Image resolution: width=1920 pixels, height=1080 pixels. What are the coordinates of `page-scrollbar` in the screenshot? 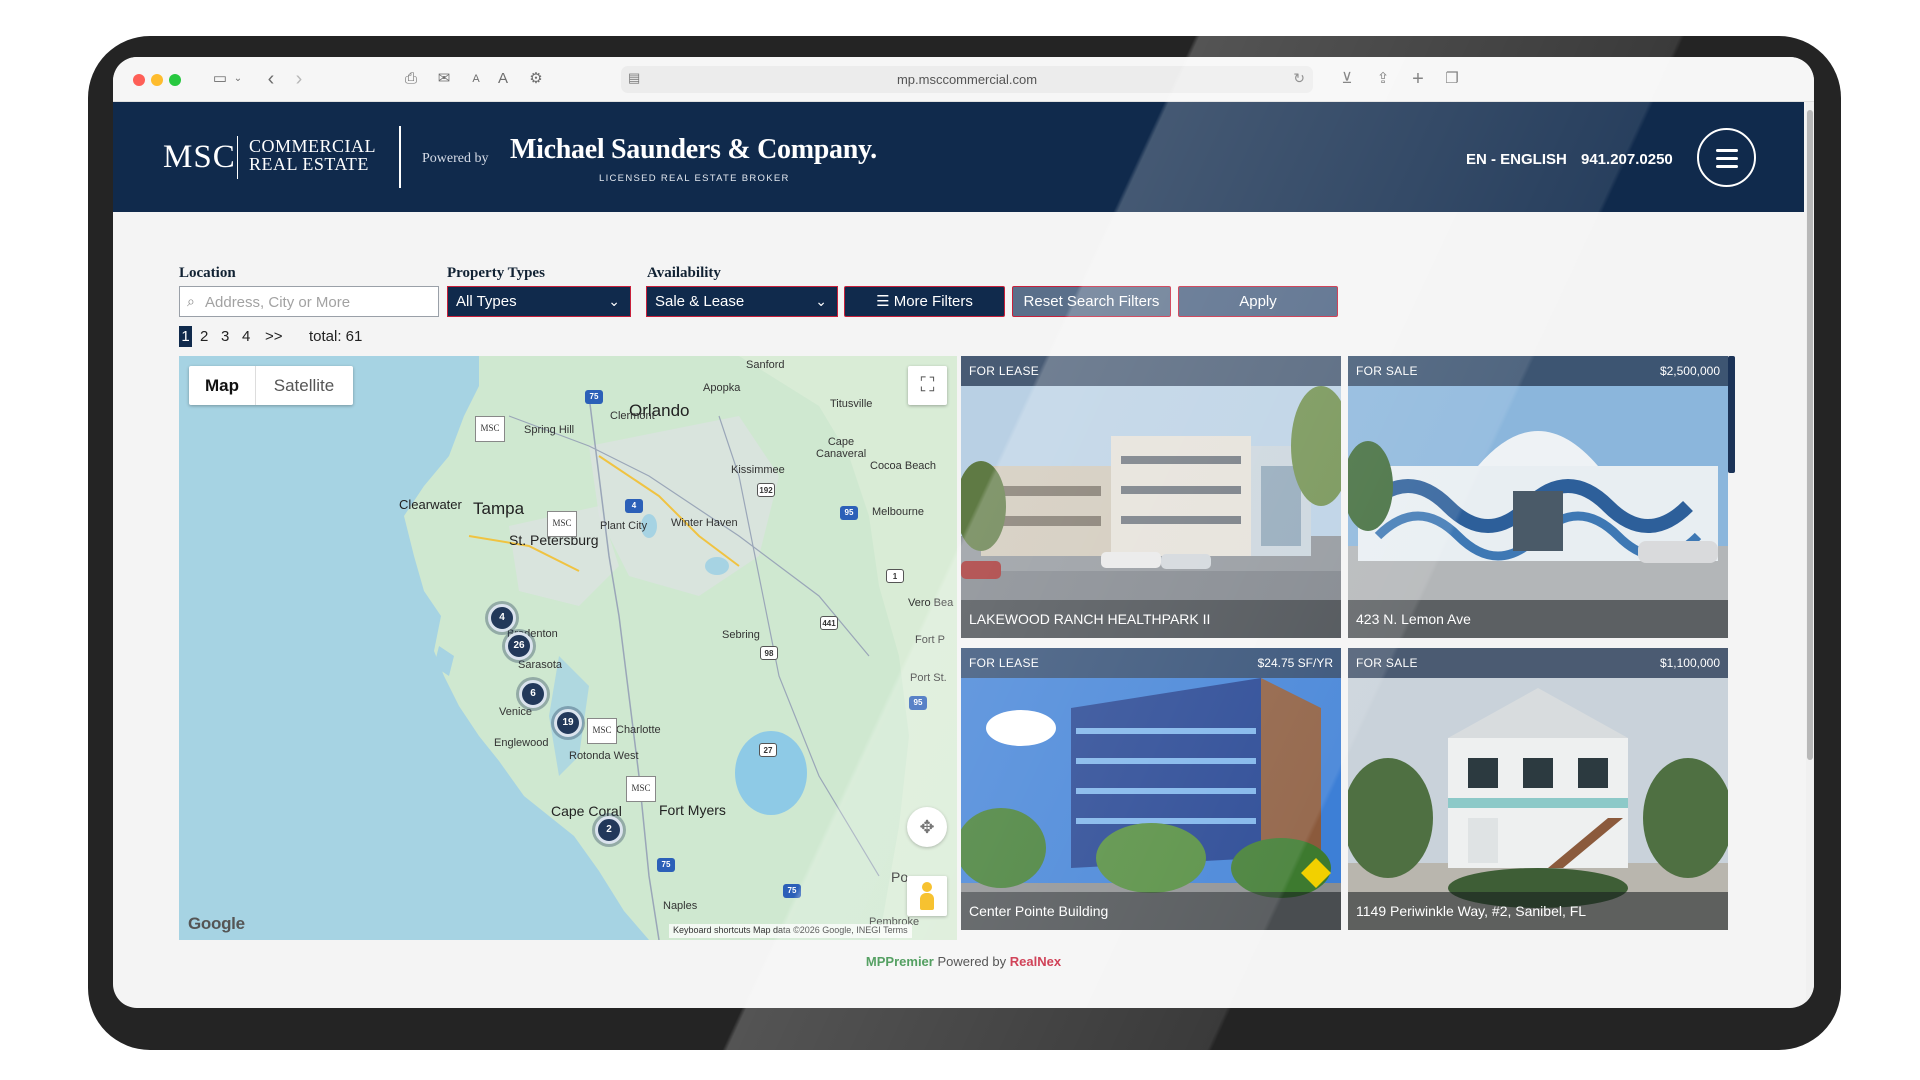 It's located at (1810, 555).